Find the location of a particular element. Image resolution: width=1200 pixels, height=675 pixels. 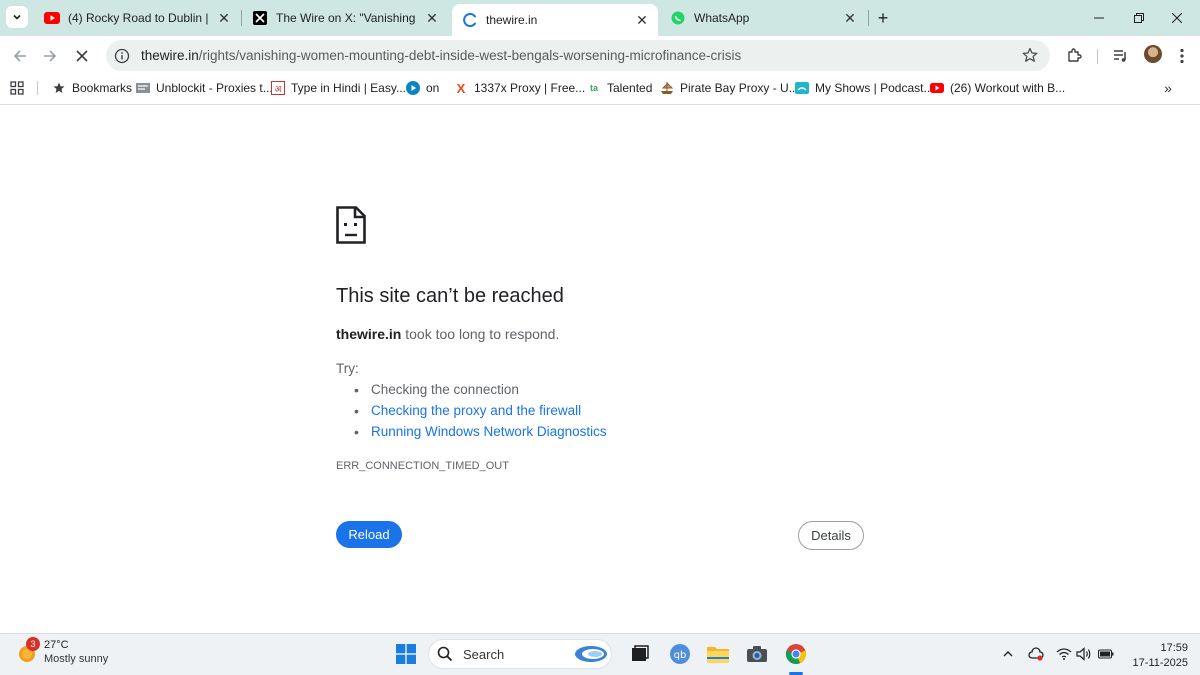

start-button is located at coordinates (406, 654).